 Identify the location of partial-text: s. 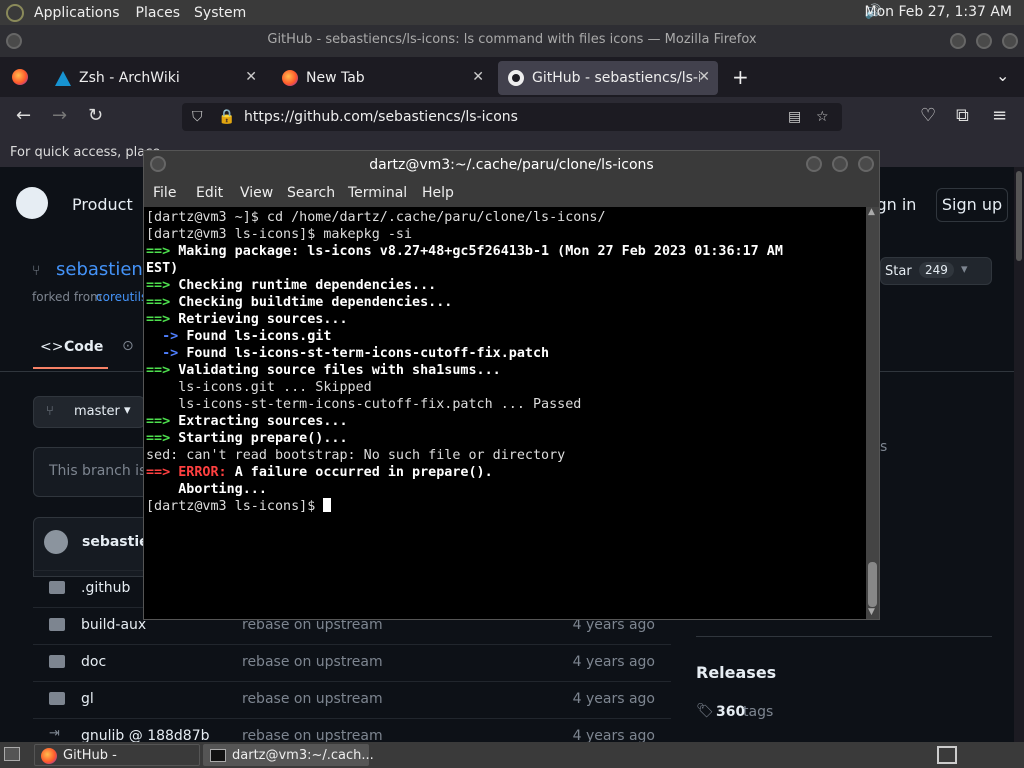
(884, 447).